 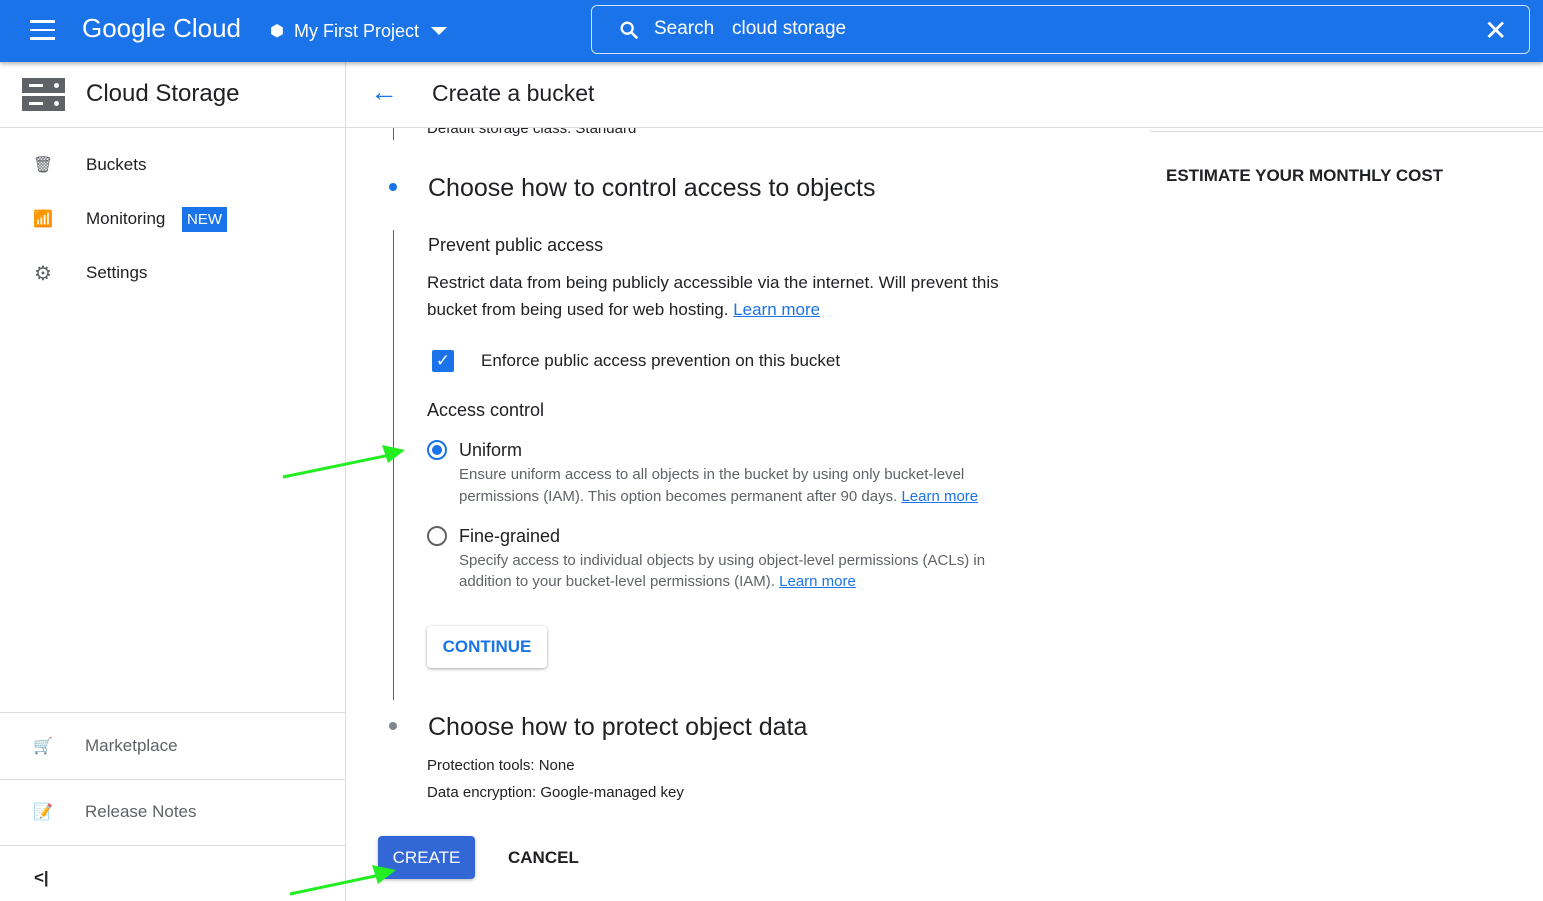 What do you see at coordinates (172, 746) in the screenshot?
I see `sidebar-item-marketplace: 🛒 Marketplace` at bounding box center [172, 746].